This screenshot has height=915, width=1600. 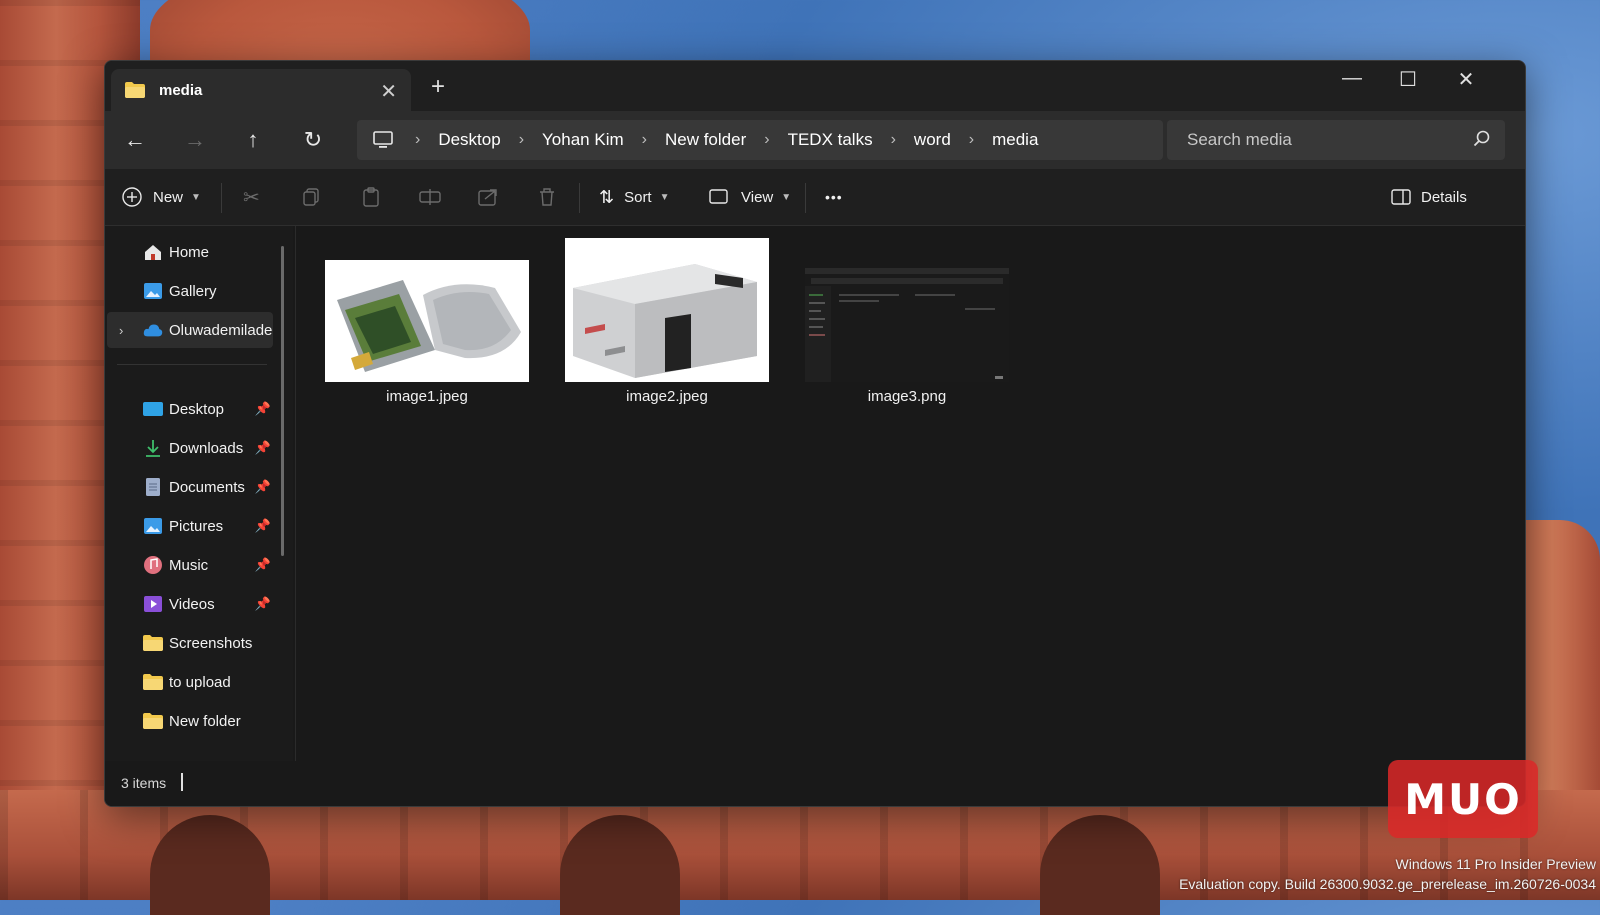 I want to click on sidebar-item-downloads: Downloads 📌, so click(x=190, y=448).